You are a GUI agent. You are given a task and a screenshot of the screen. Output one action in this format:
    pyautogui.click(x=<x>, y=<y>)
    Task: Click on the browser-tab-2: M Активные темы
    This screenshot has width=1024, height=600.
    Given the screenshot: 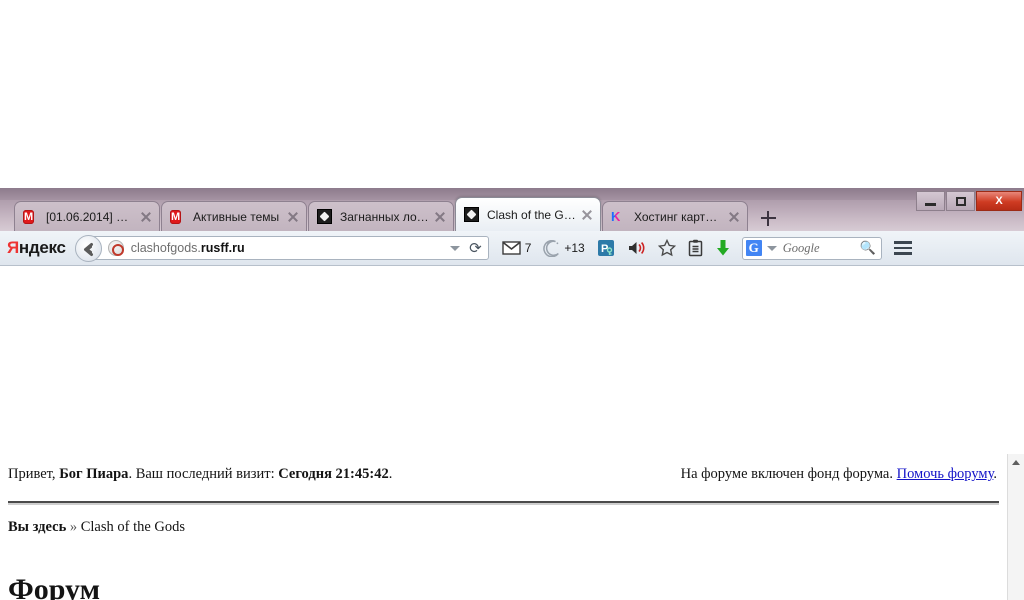 What is the action you would take?
    pyautogui.click(x=234, y=216)
    